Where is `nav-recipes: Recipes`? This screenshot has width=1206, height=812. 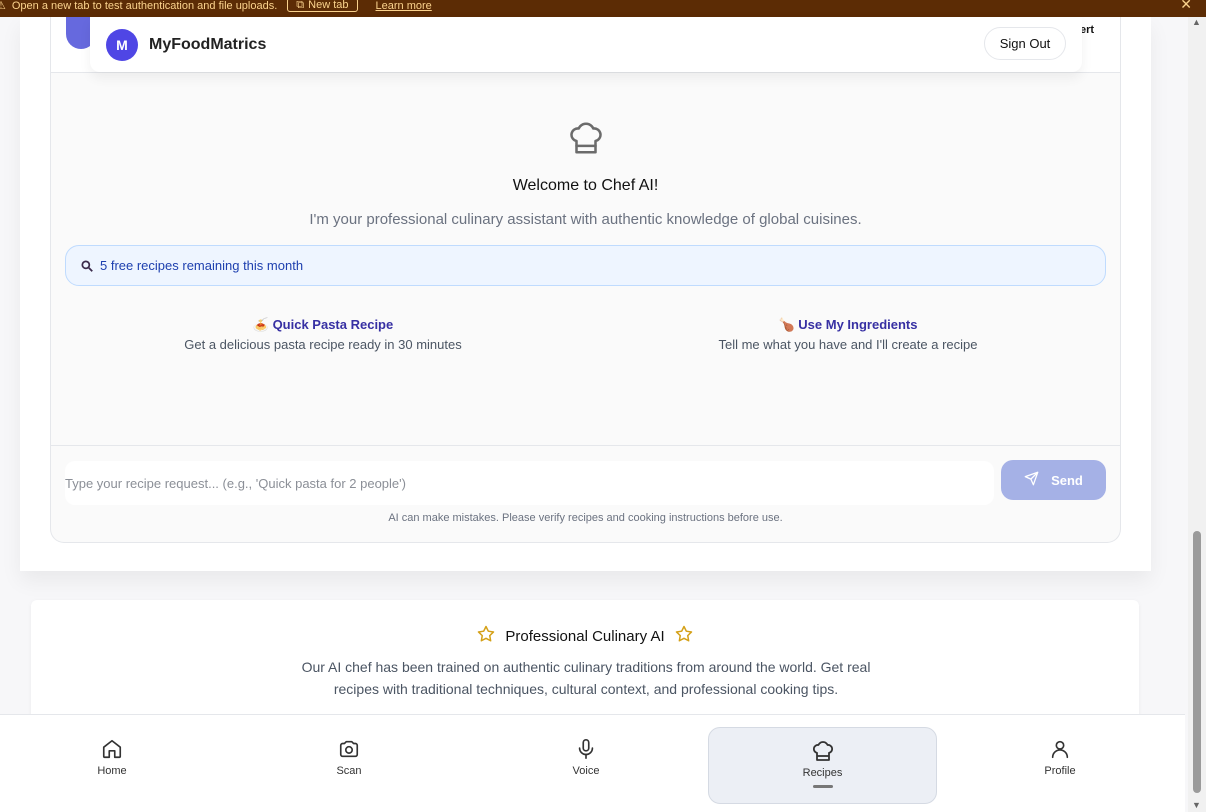 nav-recipes: Recipes is located at coordinates (822, 765).